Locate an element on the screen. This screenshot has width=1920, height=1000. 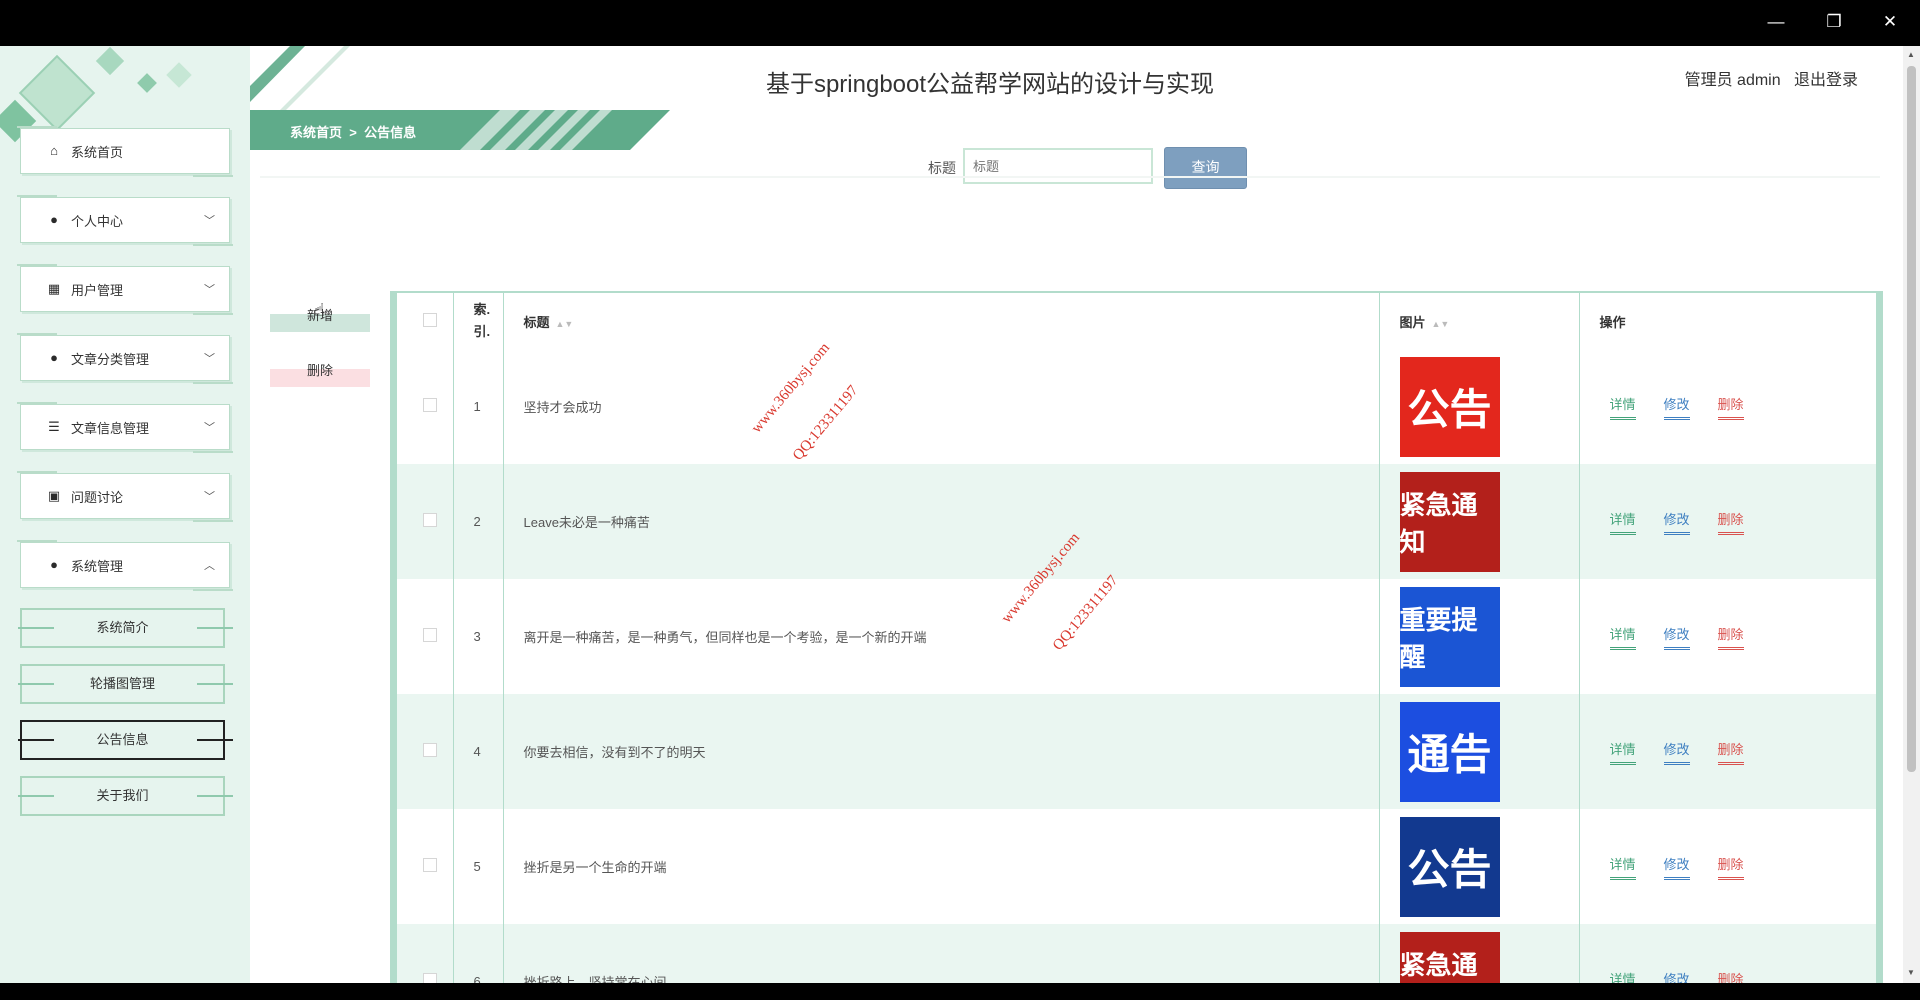
sidebar-subitem-4: 关于我们 is located at coordinates (125, 796).